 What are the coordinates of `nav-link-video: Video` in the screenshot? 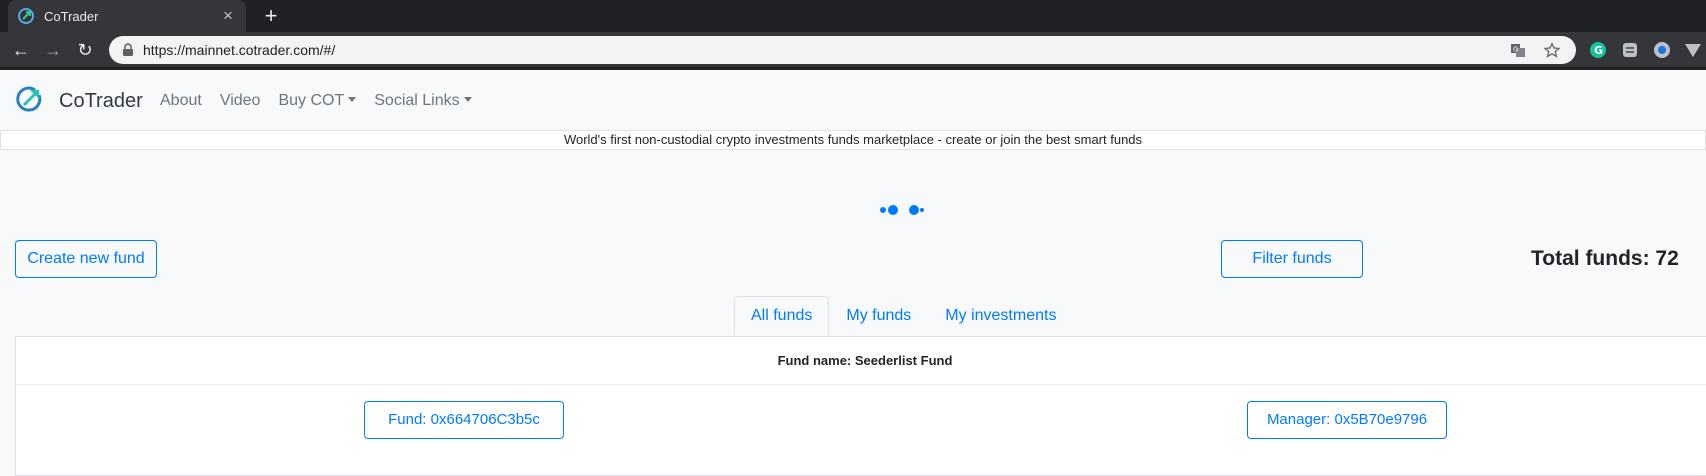 It's located at (240, 101).